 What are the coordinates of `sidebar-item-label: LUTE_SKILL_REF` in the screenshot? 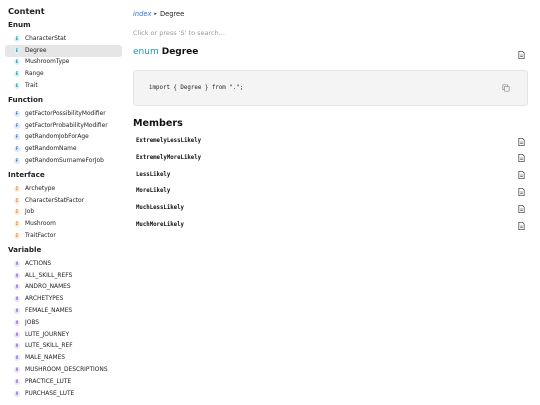 It's located at (49, 346).